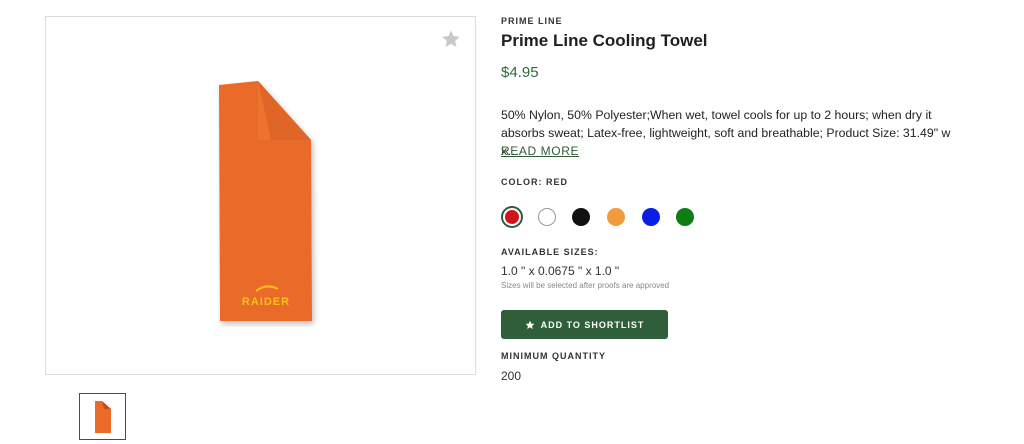 This screenshot has width=1024, height=444. What do you see at coordinates (512, 217) in the screenshot?
I see `swatch-red` at bounding box center [512, 217].